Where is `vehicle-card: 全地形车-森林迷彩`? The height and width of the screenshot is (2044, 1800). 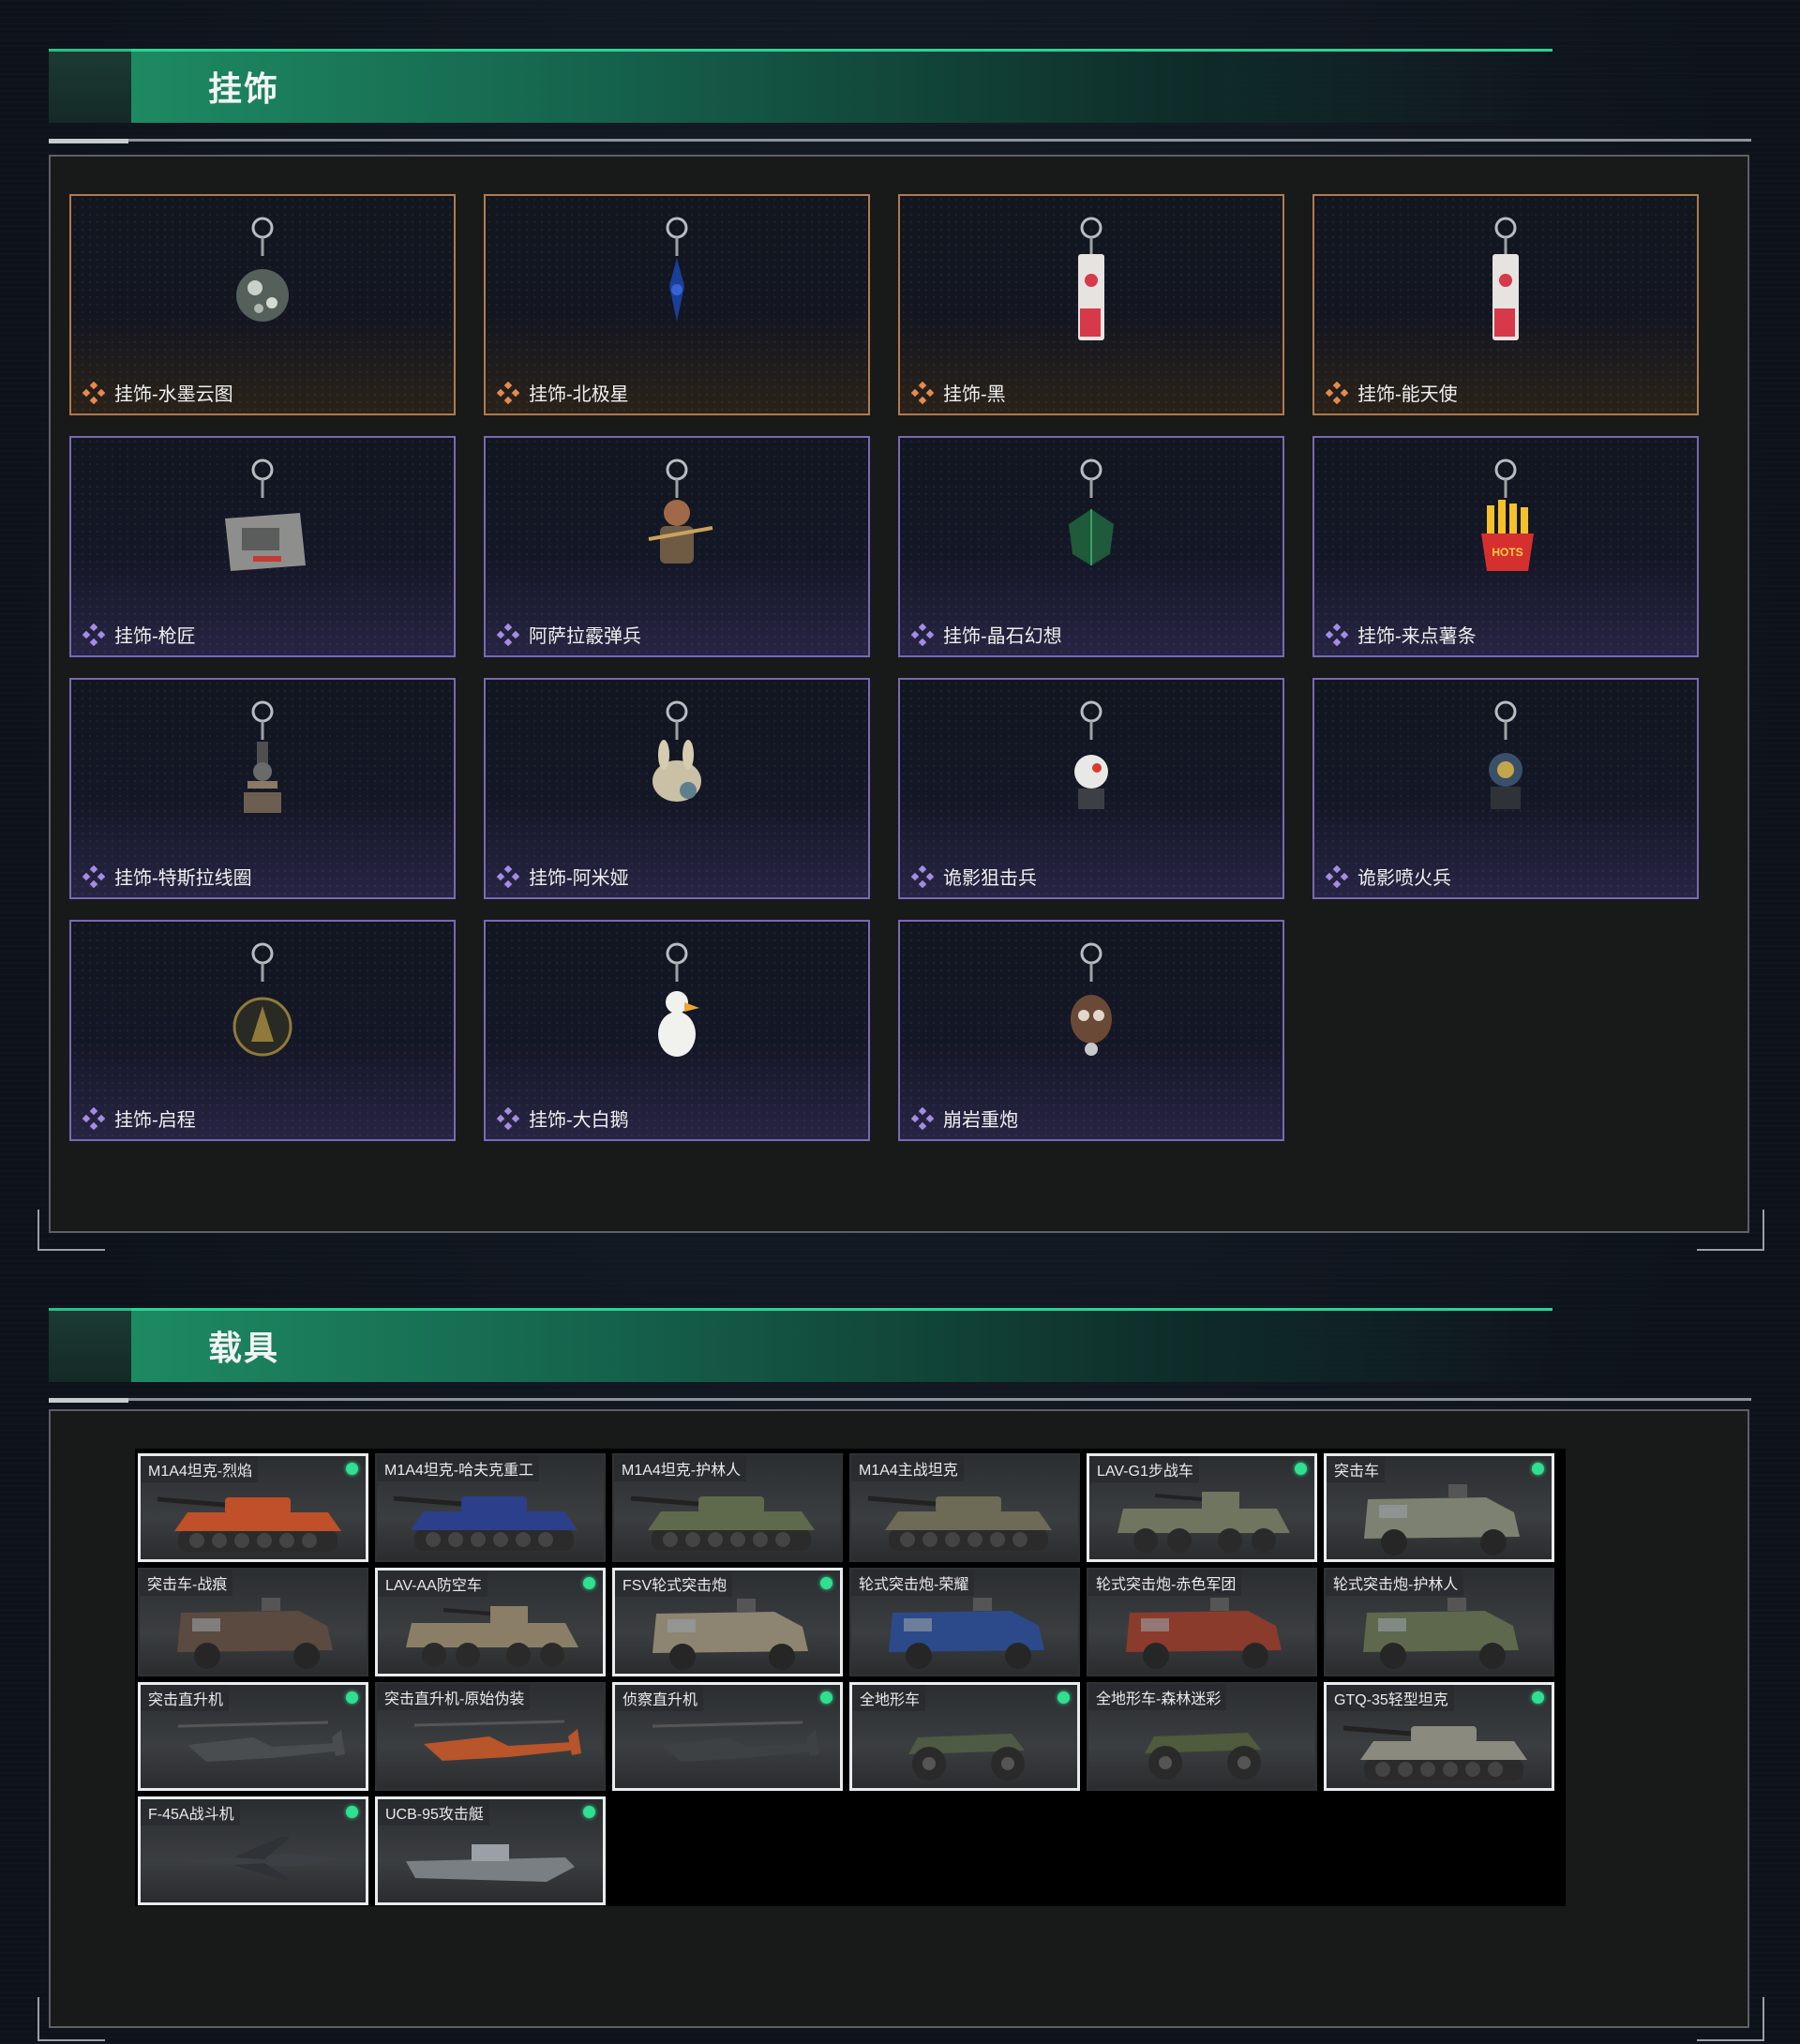
vehicle-card: 全地形车-森林迷彩 is located at coordinates (1202, 1736).